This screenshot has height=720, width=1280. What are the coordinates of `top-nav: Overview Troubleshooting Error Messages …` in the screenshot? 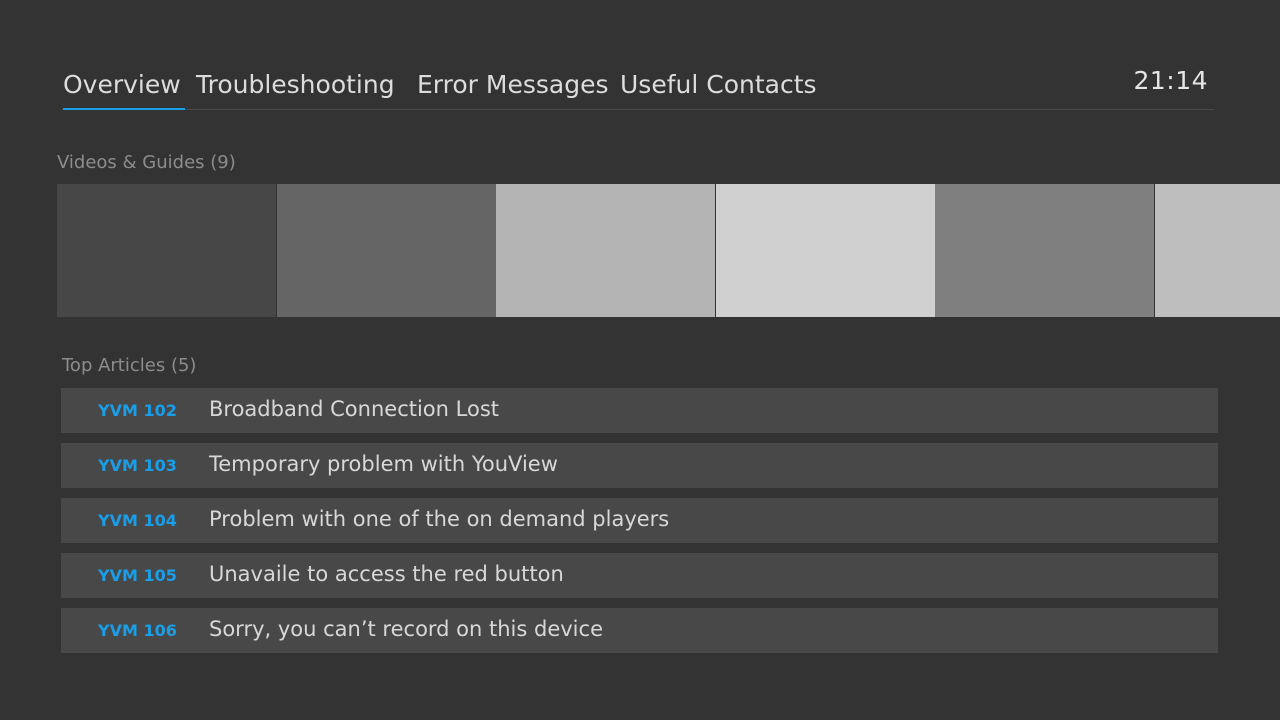 It's located at (638, 87).